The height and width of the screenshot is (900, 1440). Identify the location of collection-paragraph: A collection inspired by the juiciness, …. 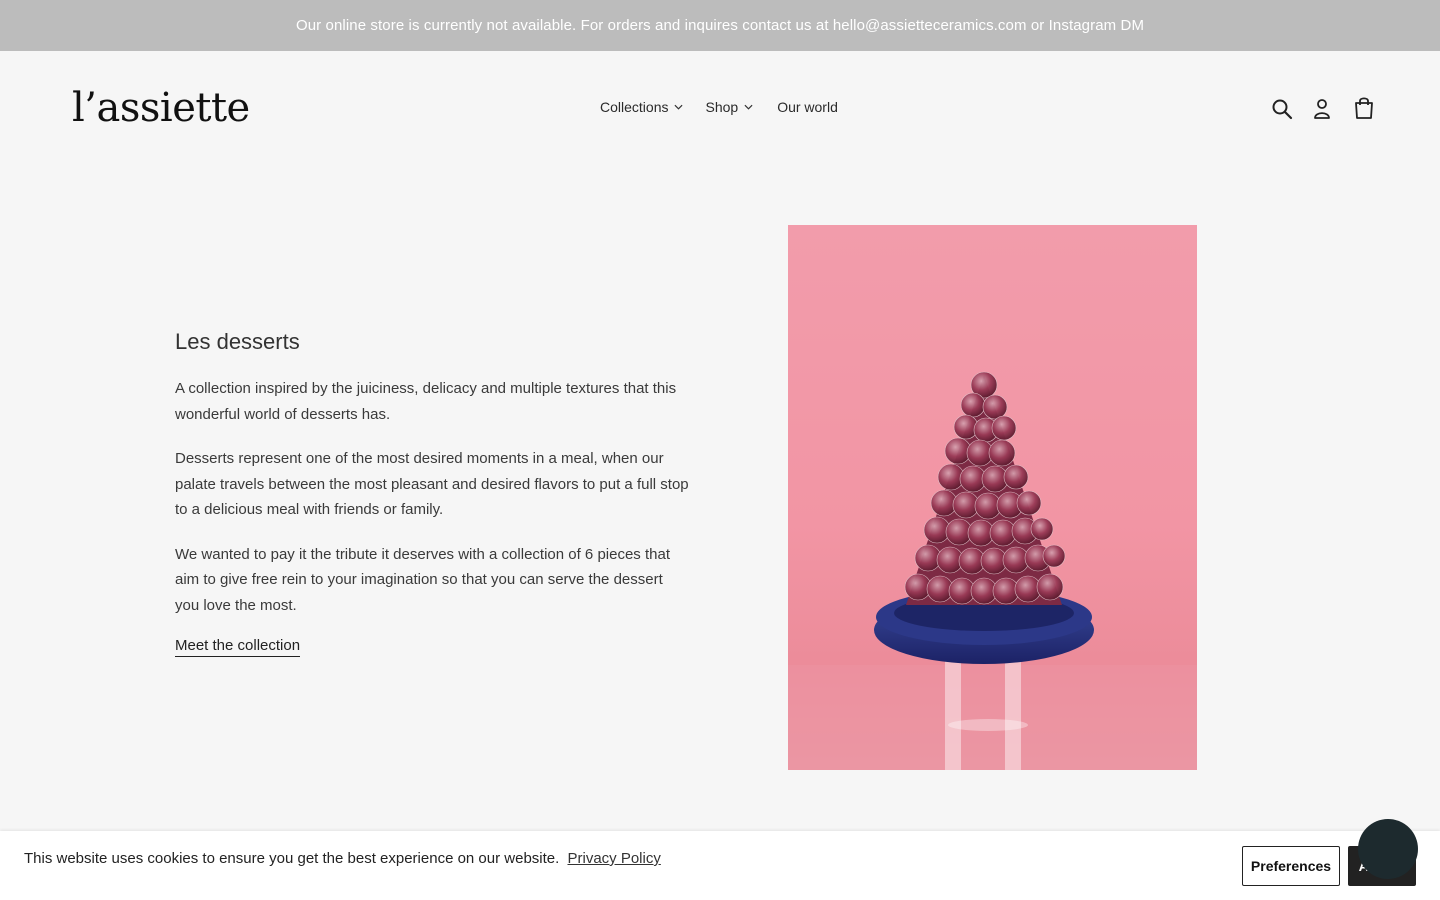
(426, 401).